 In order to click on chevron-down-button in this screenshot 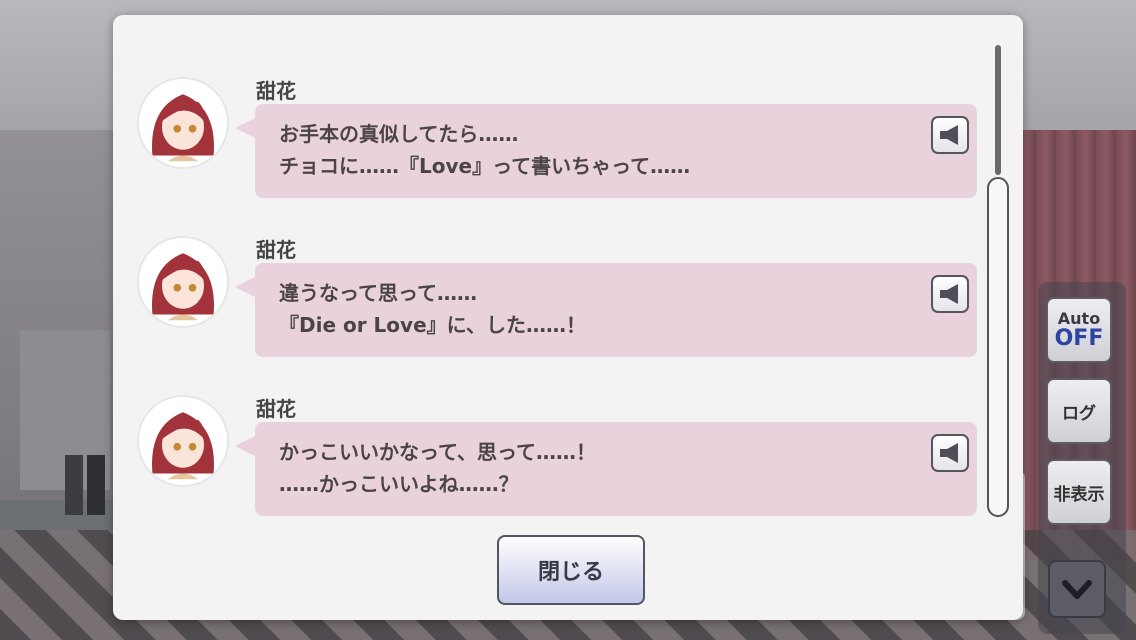, I will do `click(1077, 589)`.